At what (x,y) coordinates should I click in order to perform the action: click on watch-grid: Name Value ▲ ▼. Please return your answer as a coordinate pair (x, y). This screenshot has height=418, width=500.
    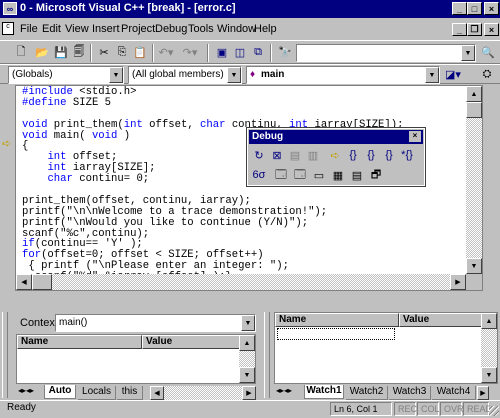
    Looking at the image, I should click on (386, 348).